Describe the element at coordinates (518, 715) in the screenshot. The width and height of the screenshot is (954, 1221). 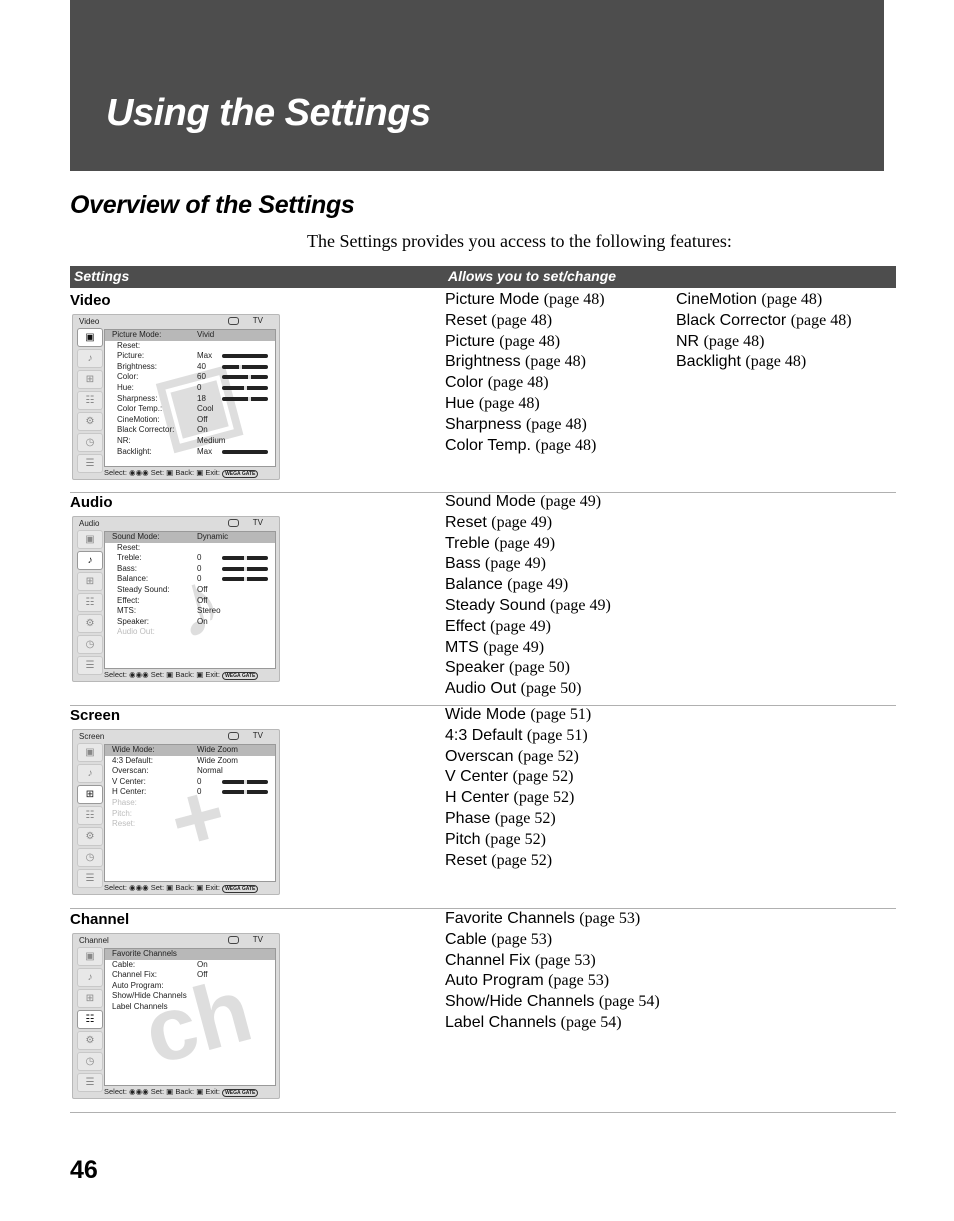
I see `feature-link: Wide Mode (page 51)` at that location.